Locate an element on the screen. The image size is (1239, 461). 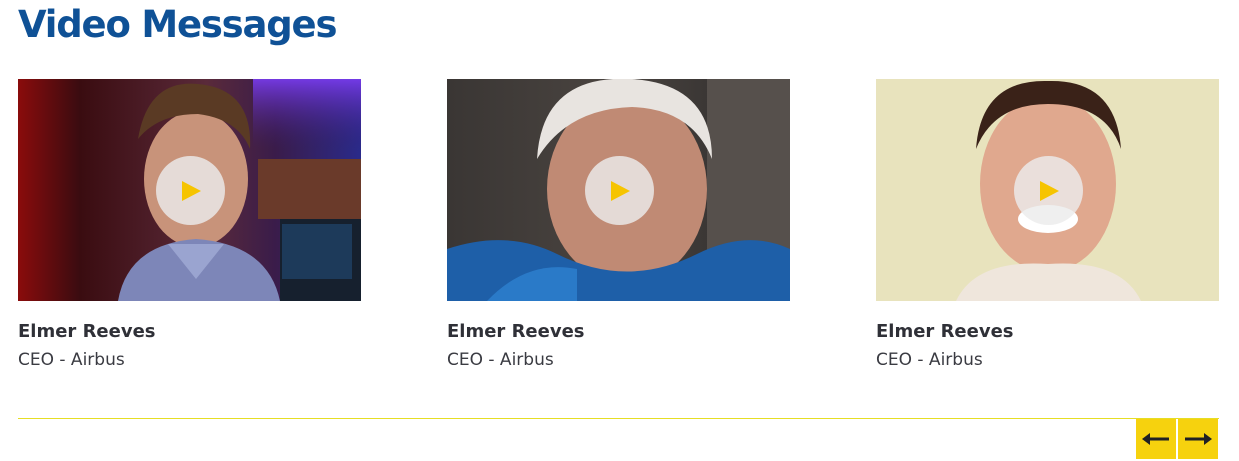
arrow-right-icon is located at coordinates (1198, 439).